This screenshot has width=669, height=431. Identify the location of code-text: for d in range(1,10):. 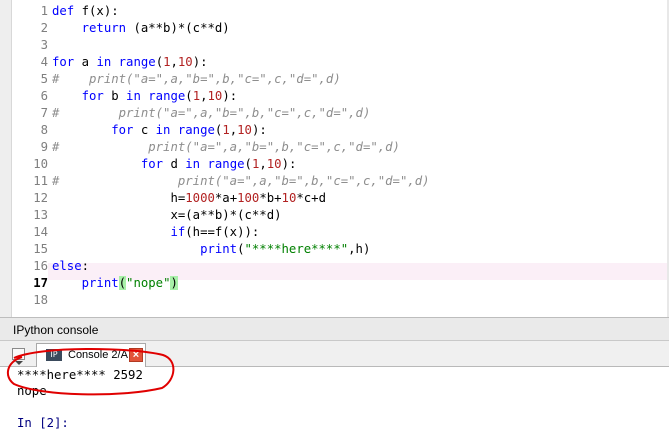
(174, 164).